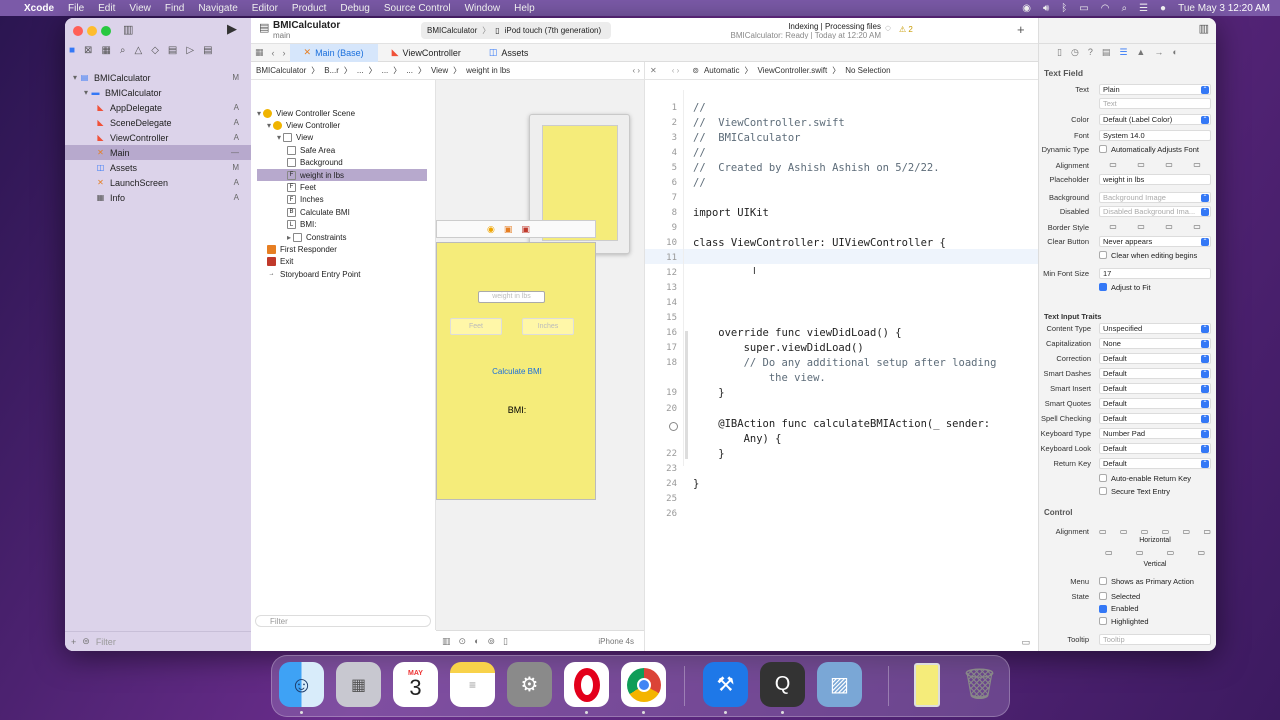 The image size is (1280, 720). I want to click on code-line: 2 // ViewController.swift, so click(842, 122).